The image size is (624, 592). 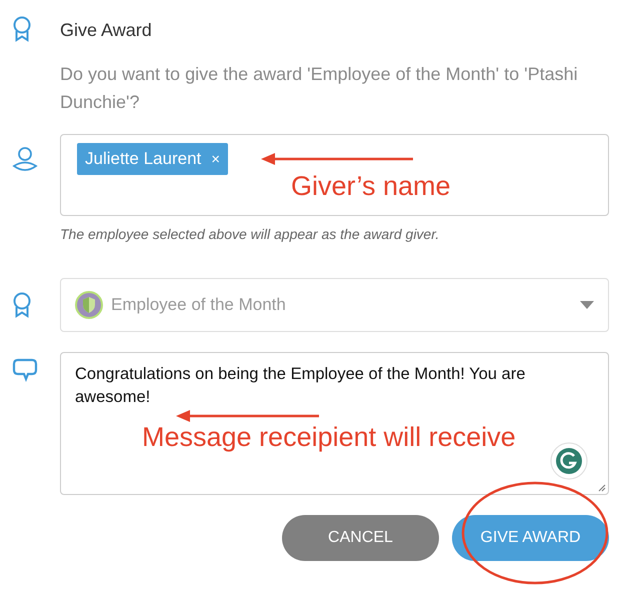 What do you see at coordinates (360, 538) in the screenshot?
I see `cancel-button: CANCEL` at bounding box center [360, 538].